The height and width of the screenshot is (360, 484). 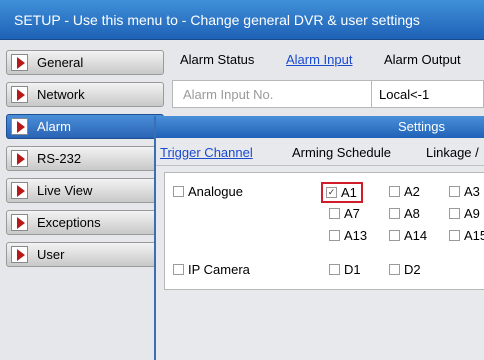 What do you see at coordinates (331, 192) in the screenshot?
I see `check-mark-icon: ✓` at bounding box center [331, 192].